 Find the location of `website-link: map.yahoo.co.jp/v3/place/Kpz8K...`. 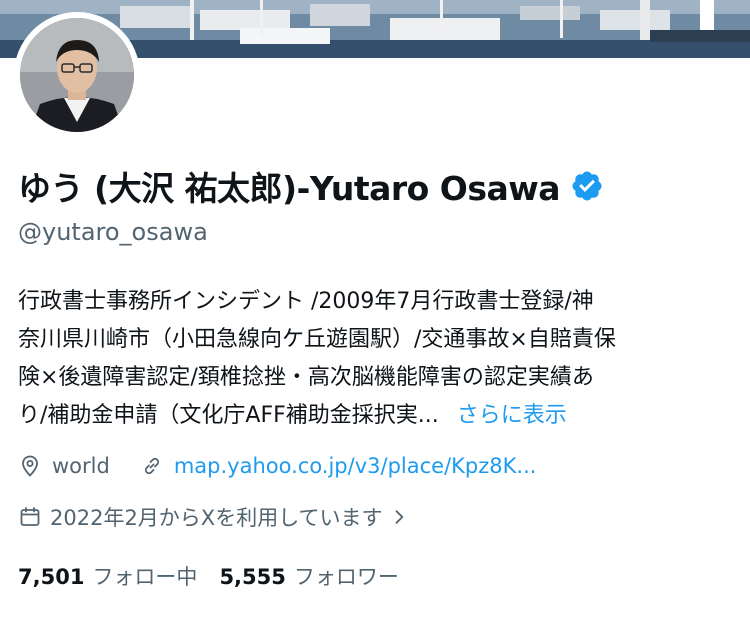

website-link: map.yahoo.co.jp/v3/place/Kpz8K... is located at coordinates (355, 466).